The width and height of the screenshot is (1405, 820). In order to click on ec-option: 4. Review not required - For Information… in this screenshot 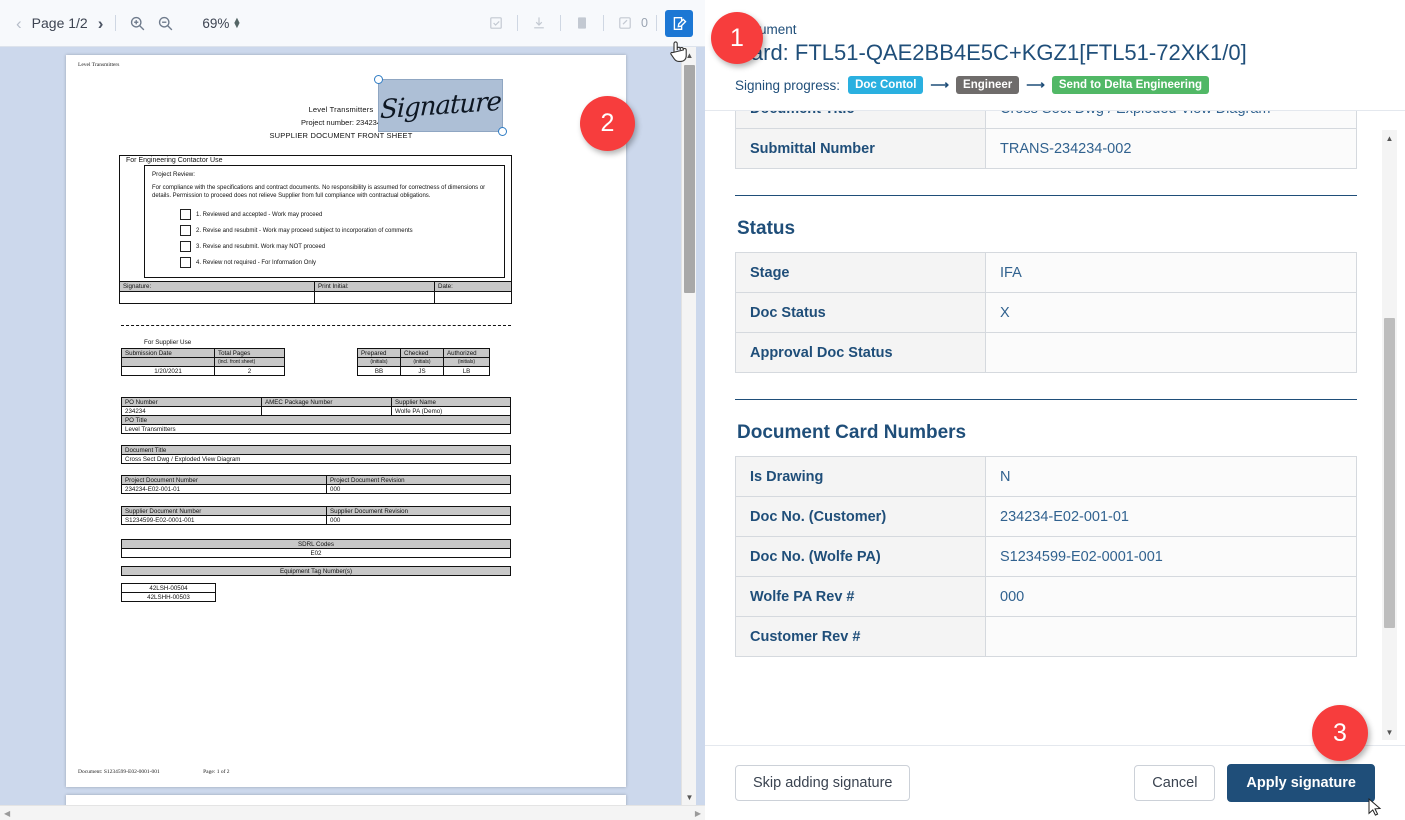, I will do `click(338, 263)`.